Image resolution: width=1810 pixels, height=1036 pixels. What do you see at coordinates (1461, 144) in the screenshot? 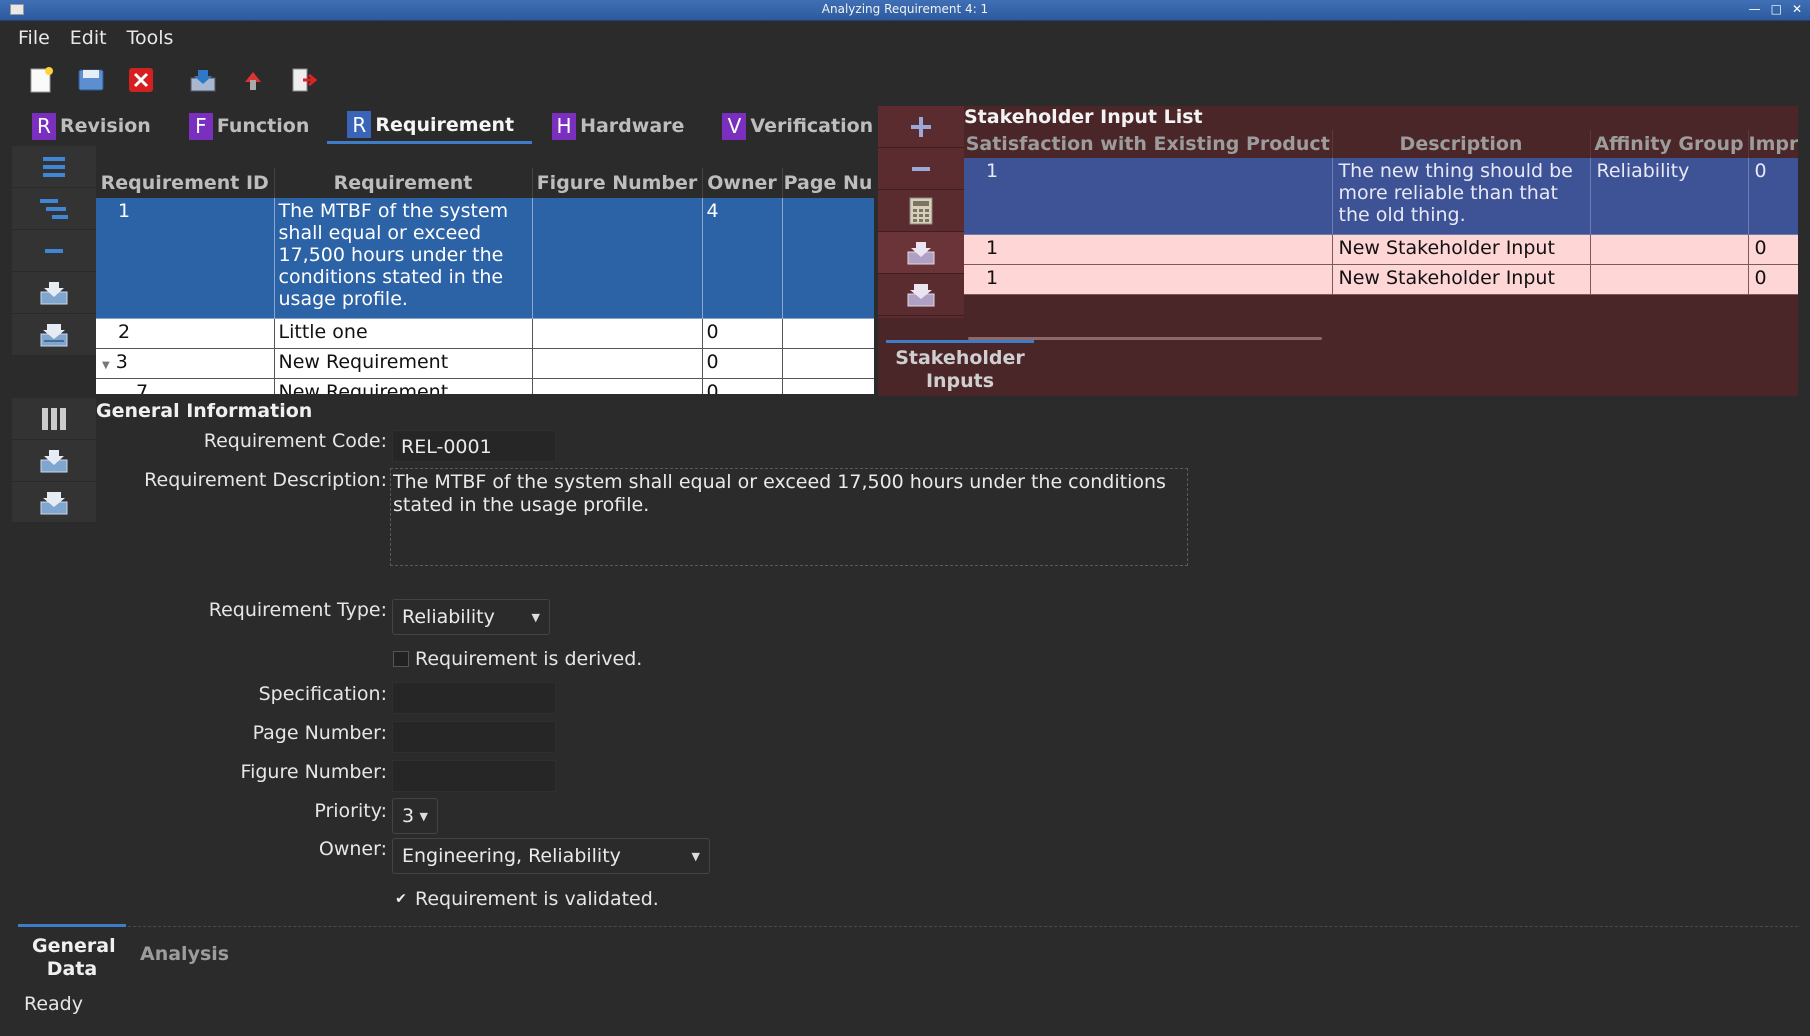
I see `column-header: Description` at bounding box center [1461, 144].